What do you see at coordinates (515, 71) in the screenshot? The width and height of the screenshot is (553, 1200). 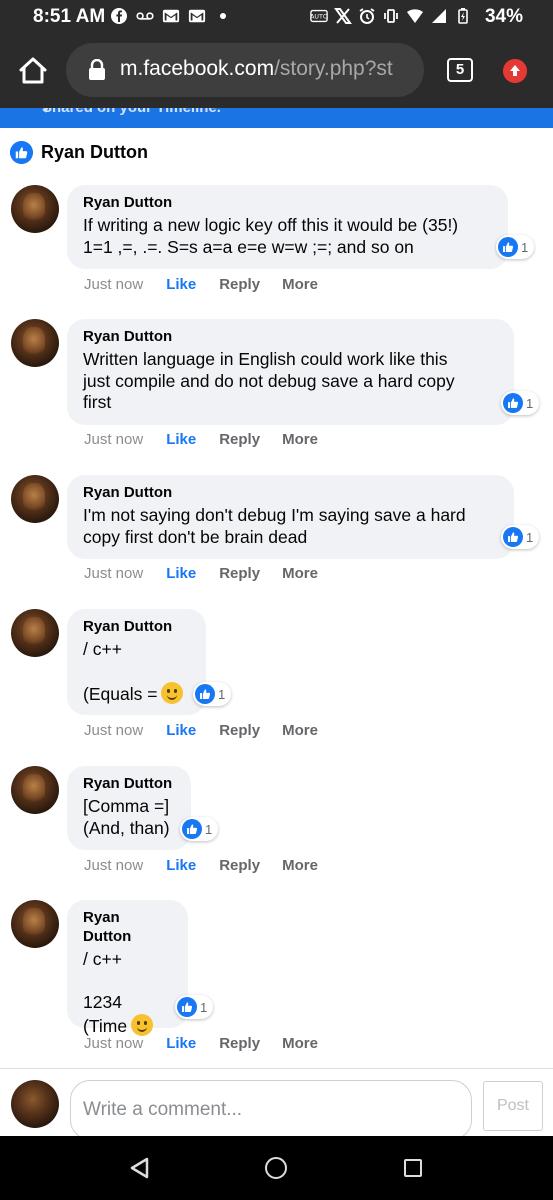 I see `update-available-icon` at bounding box center [515, 71].